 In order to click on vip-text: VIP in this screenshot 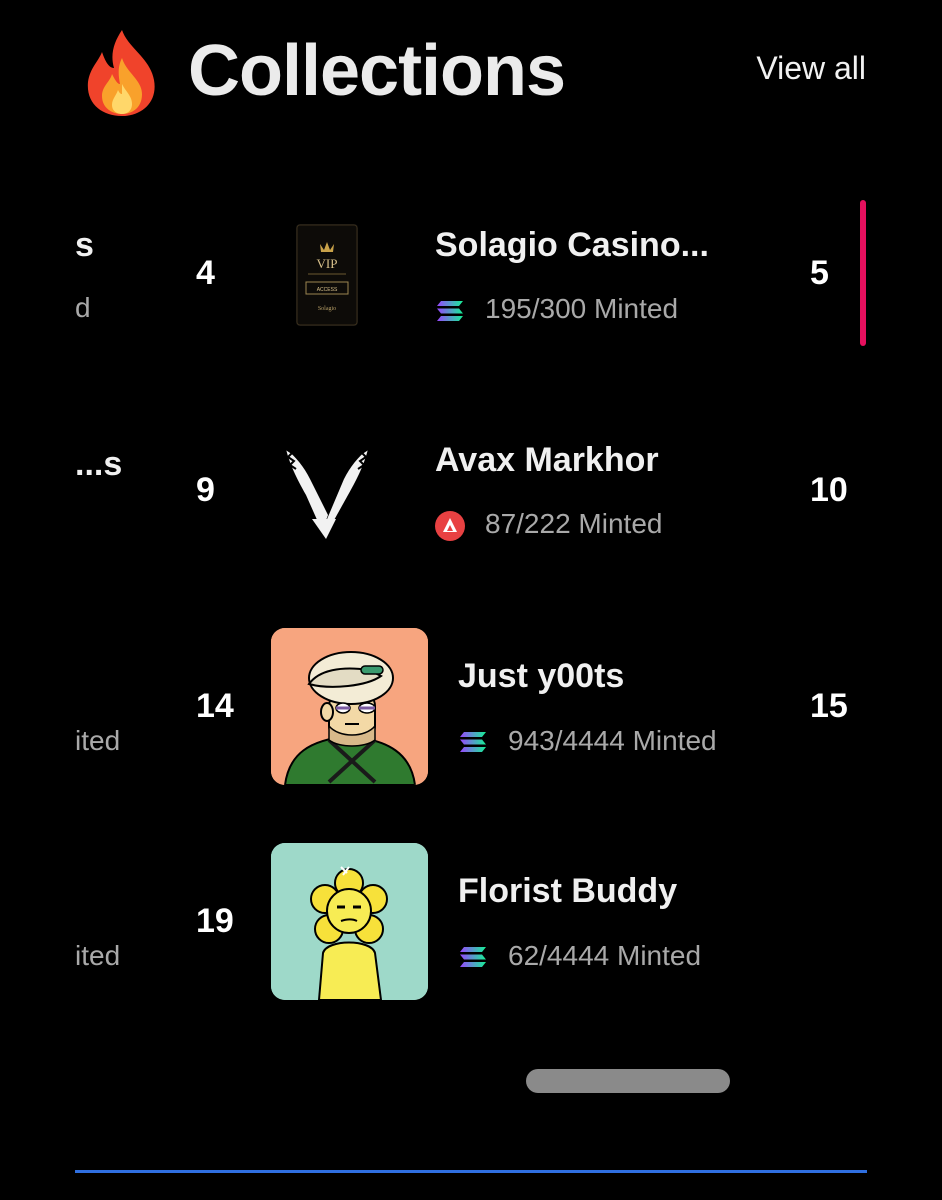, I will do `click(327, 263)`.